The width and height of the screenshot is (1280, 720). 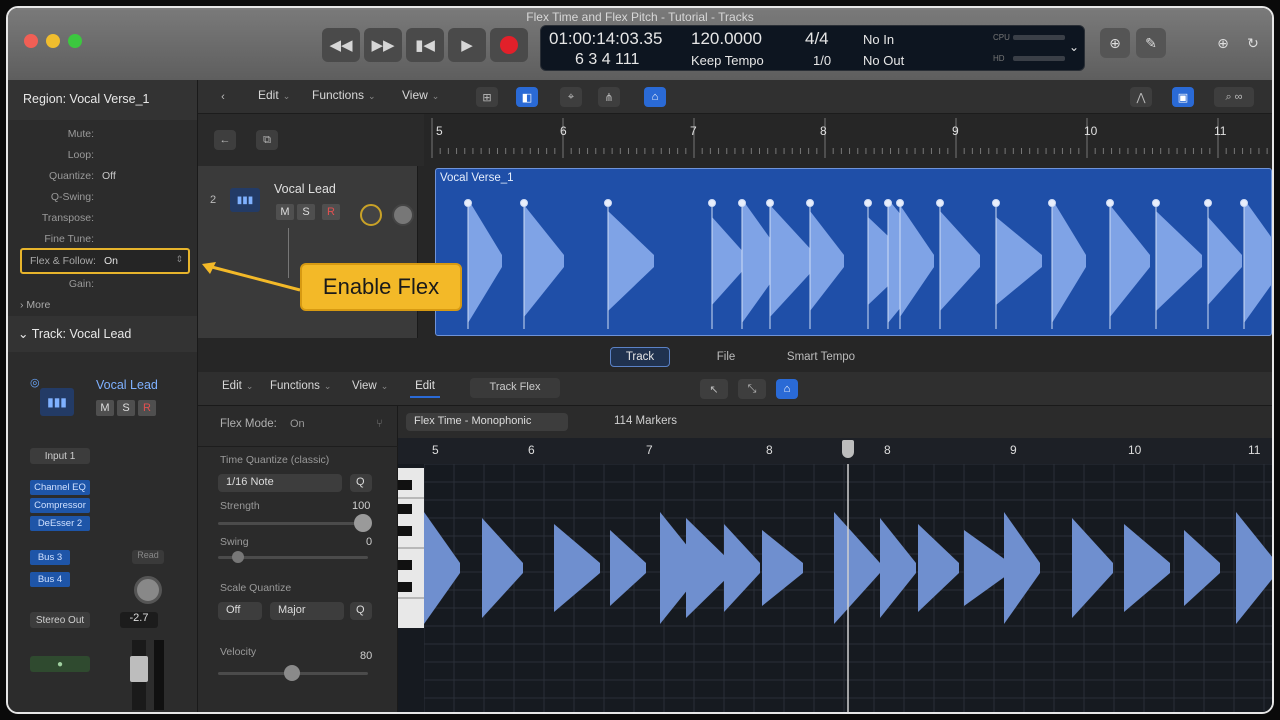 I want to click on channel-mute-button: M, so click(x=105, y=408).